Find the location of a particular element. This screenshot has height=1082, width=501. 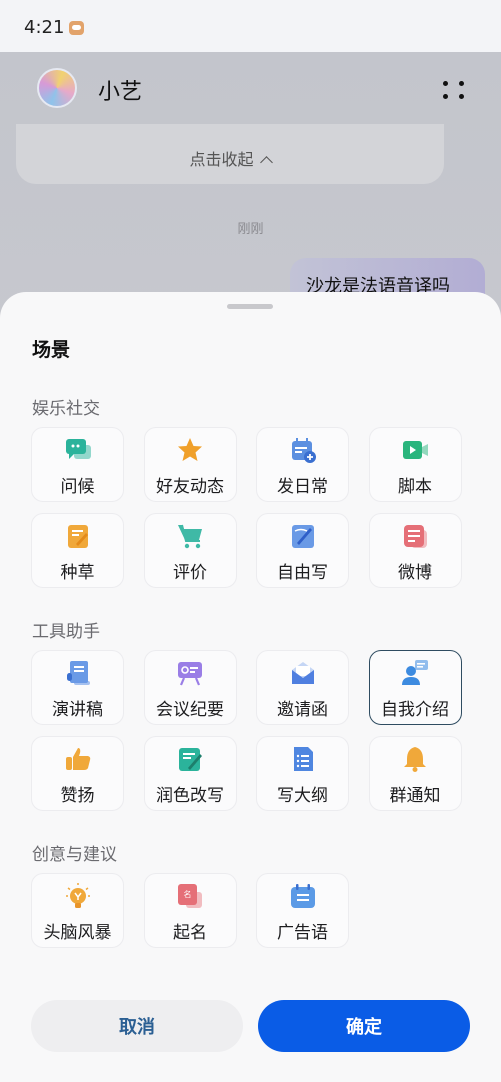

name-card-icon: 名 is located at coordinates (190, 896).